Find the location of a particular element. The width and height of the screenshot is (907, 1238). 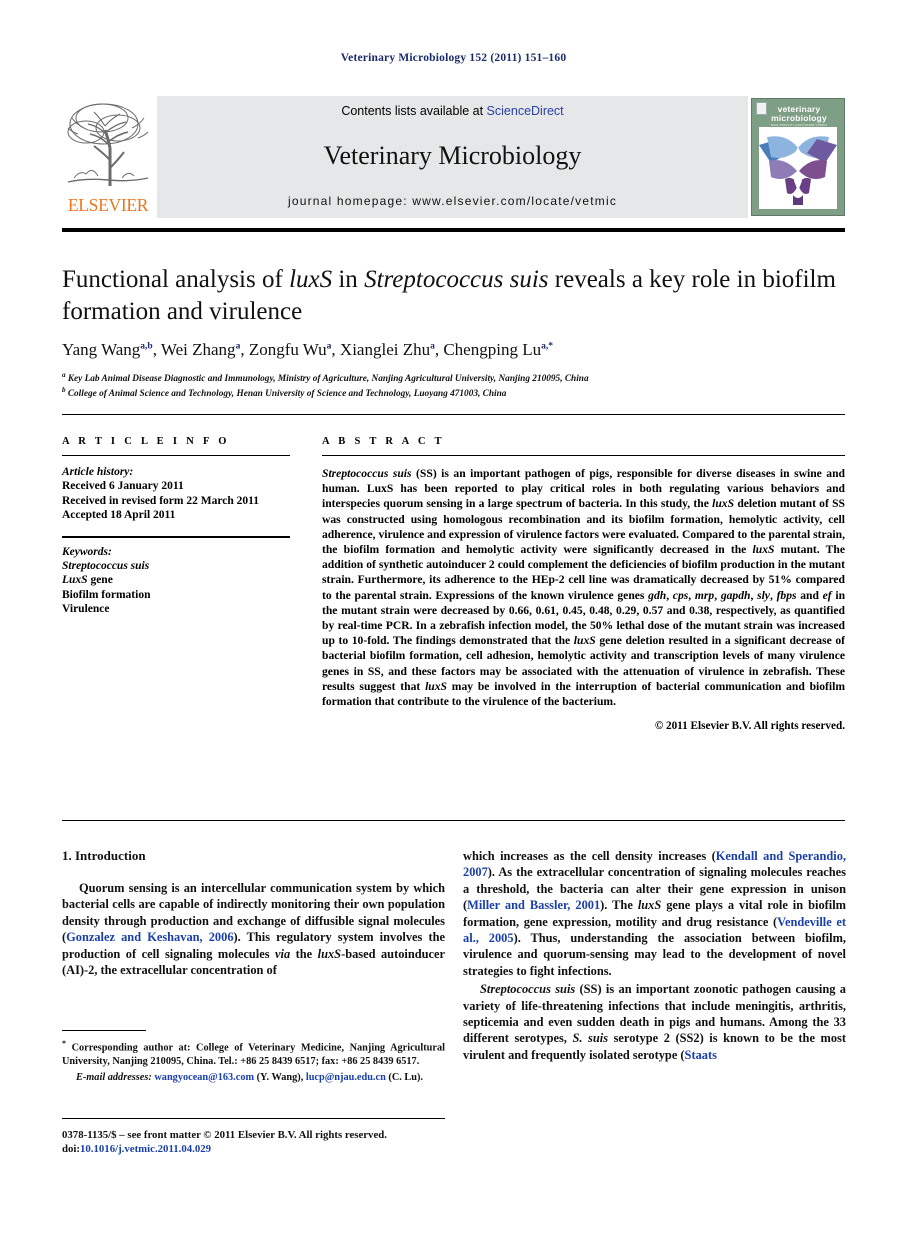

doi-line: doi:10.1016/j.vetmic.2011.04.029 is located at coordinates (312, 1149).